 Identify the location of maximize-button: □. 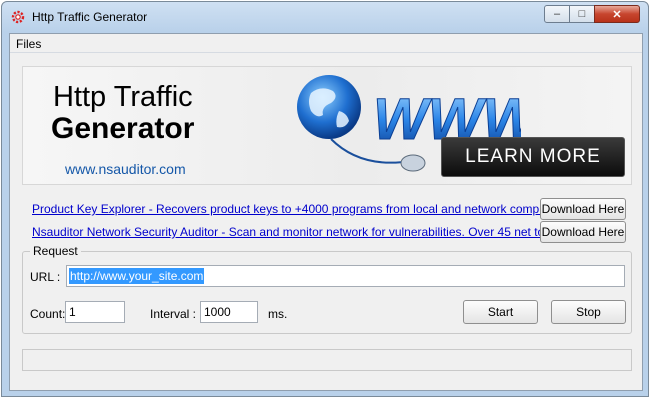
(582, 14).